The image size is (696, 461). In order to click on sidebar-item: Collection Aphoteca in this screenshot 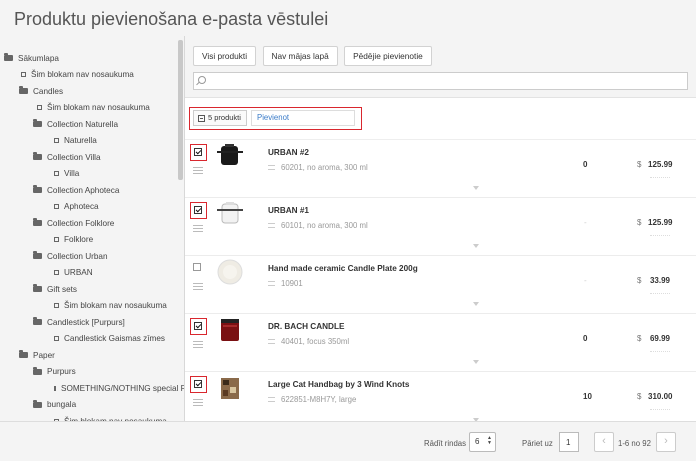, I will do `click(92, 190)`.